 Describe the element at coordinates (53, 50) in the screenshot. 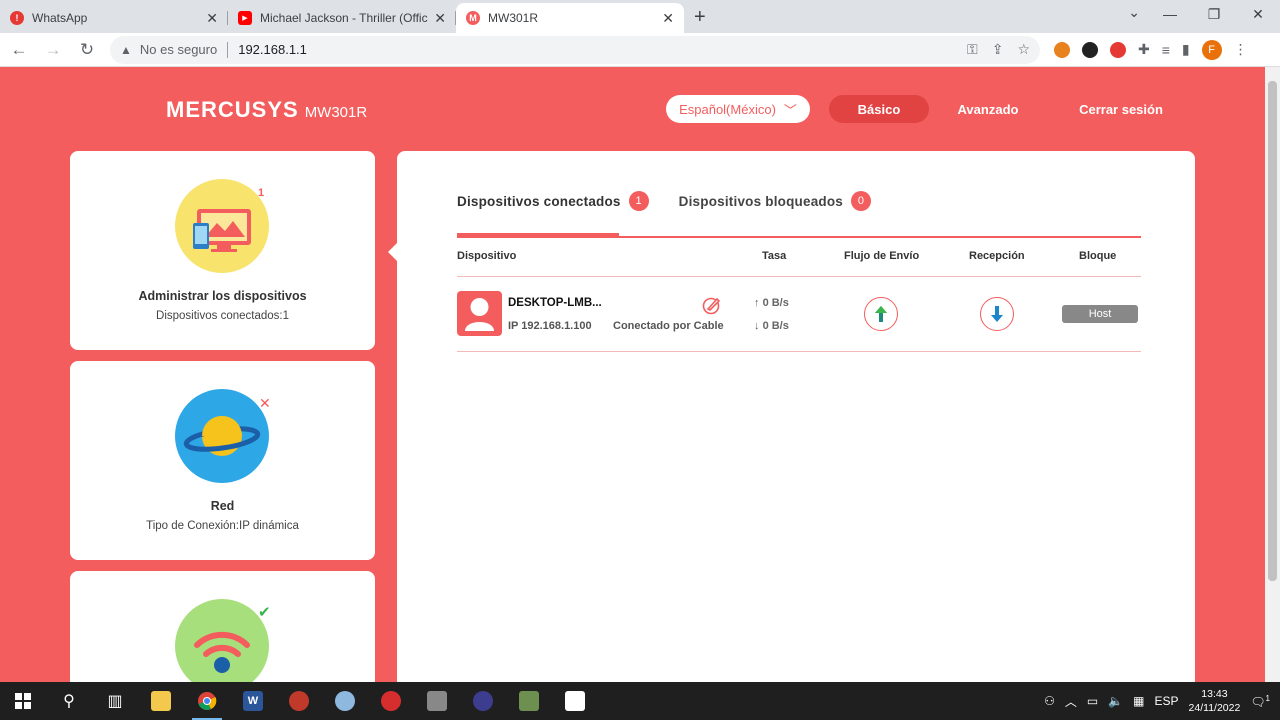

I see `forward-arrow-icon: →` at that location.